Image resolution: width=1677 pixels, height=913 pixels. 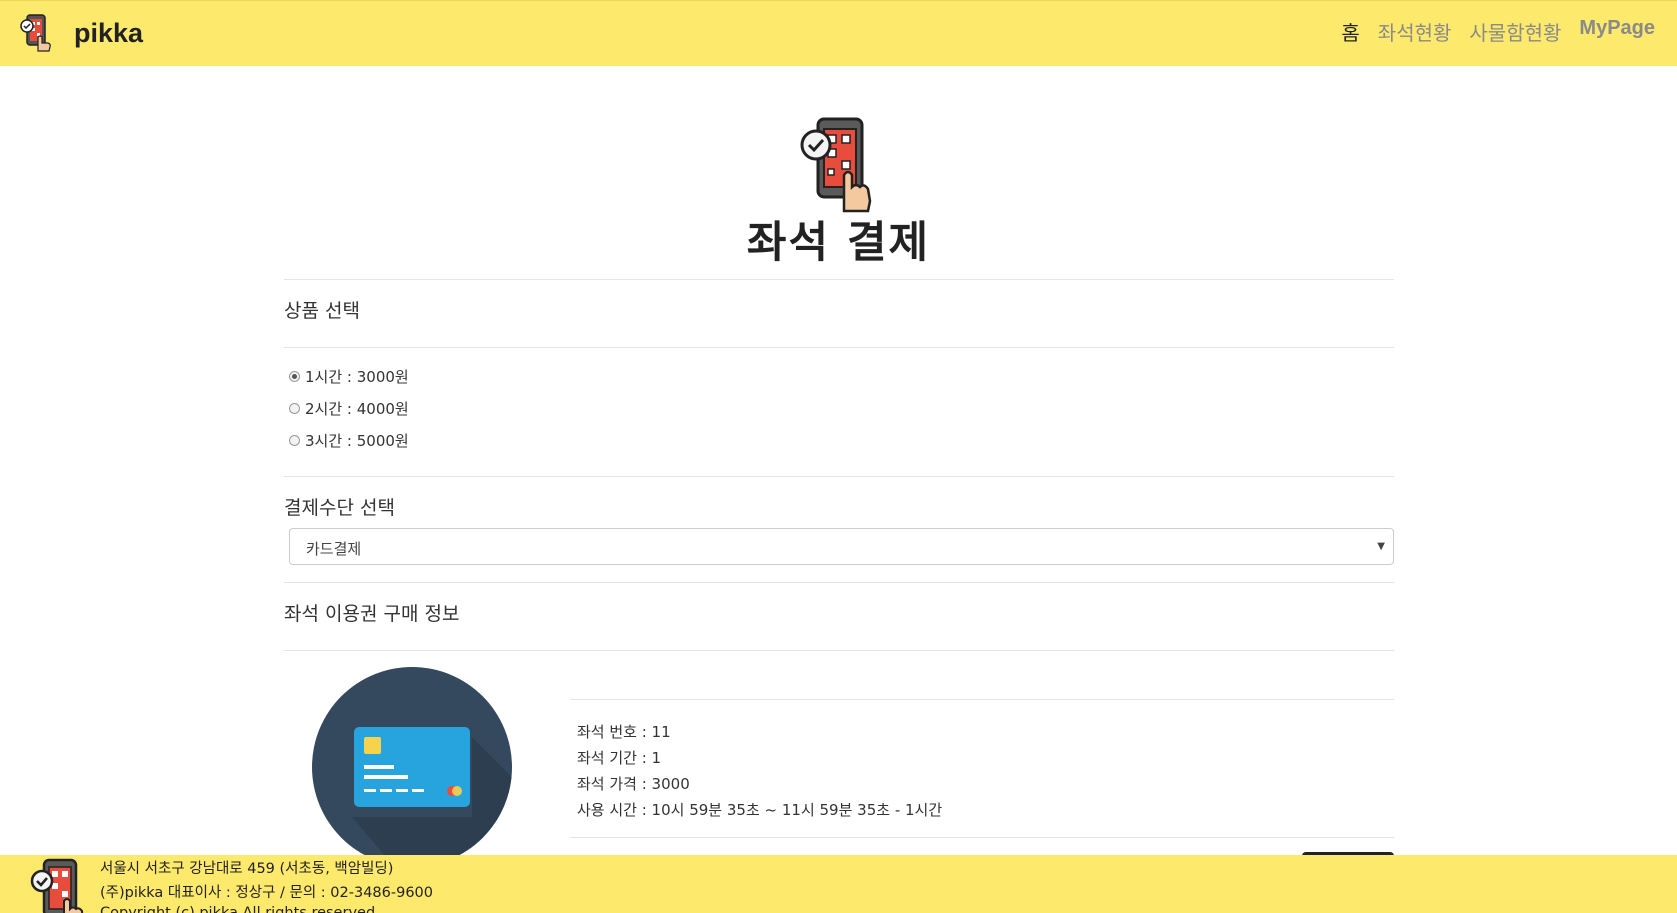 What do you see at coordinates (1350, 31) in the screenshot?
I see `nav-home: 홈` at bounding box center [1350, 31].